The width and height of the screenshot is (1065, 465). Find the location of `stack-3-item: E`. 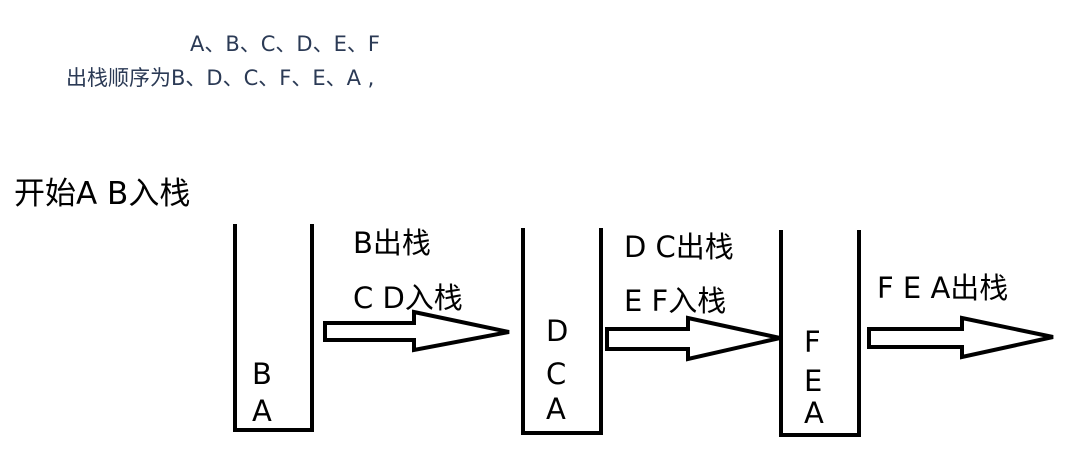

stack-3-item: E is located at coordinates (813, 381).